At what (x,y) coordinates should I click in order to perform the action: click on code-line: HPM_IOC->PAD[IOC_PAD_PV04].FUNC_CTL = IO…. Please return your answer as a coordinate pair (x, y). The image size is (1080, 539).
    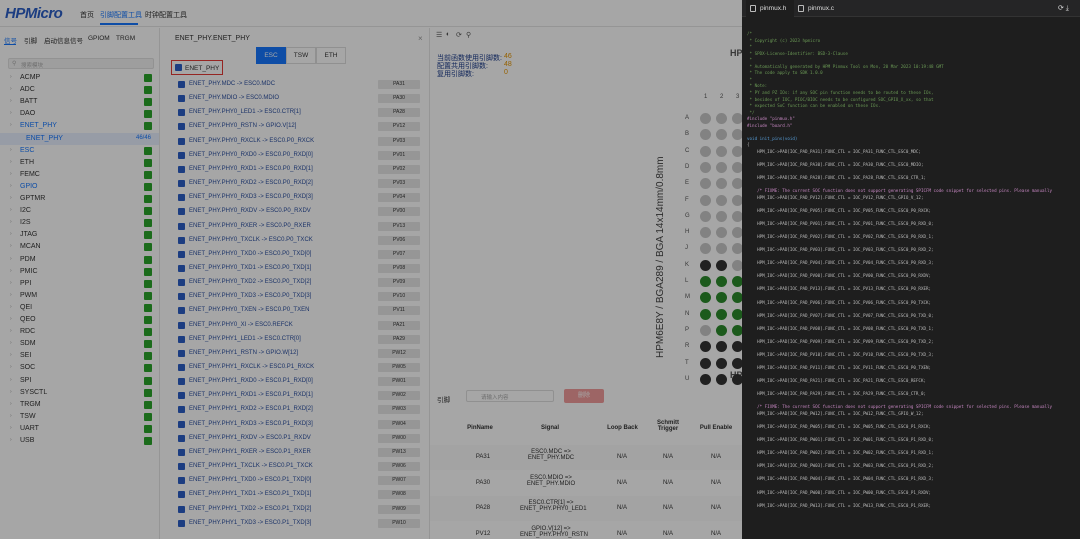
    Looking at the image, I should click on (840, 263).